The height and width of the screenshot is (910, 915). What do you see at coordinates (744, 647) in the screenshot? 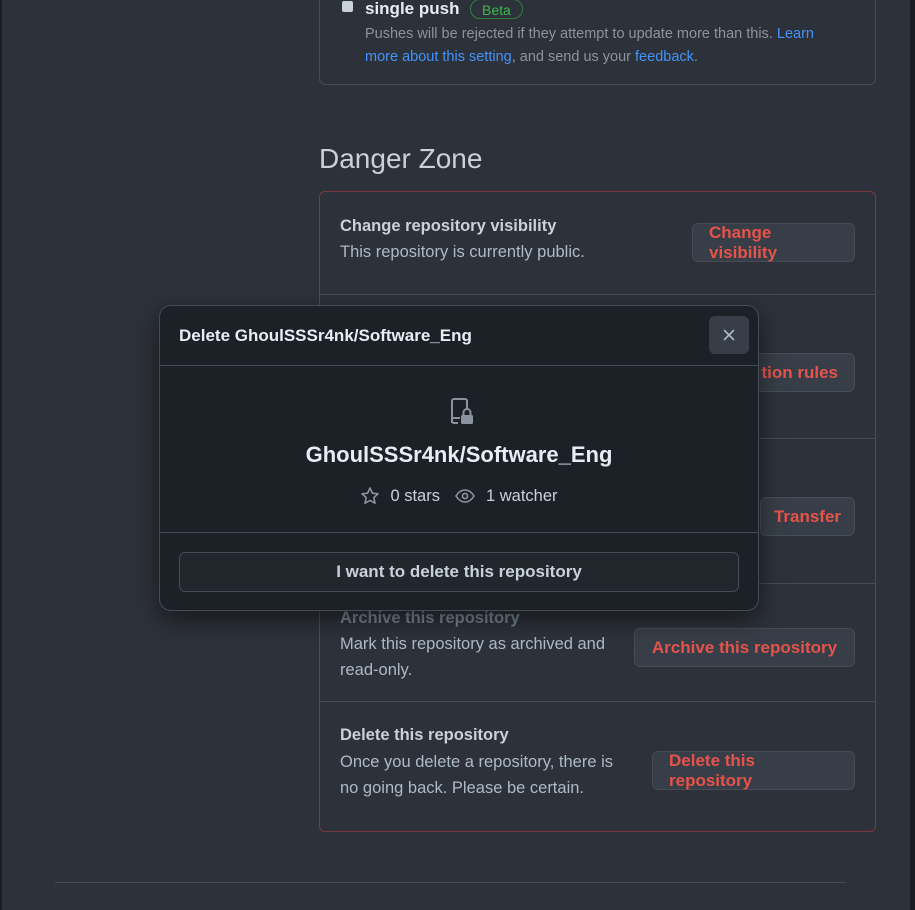
I see `archive-repository-button: Archive this repository` at bounding box center [744, 647].